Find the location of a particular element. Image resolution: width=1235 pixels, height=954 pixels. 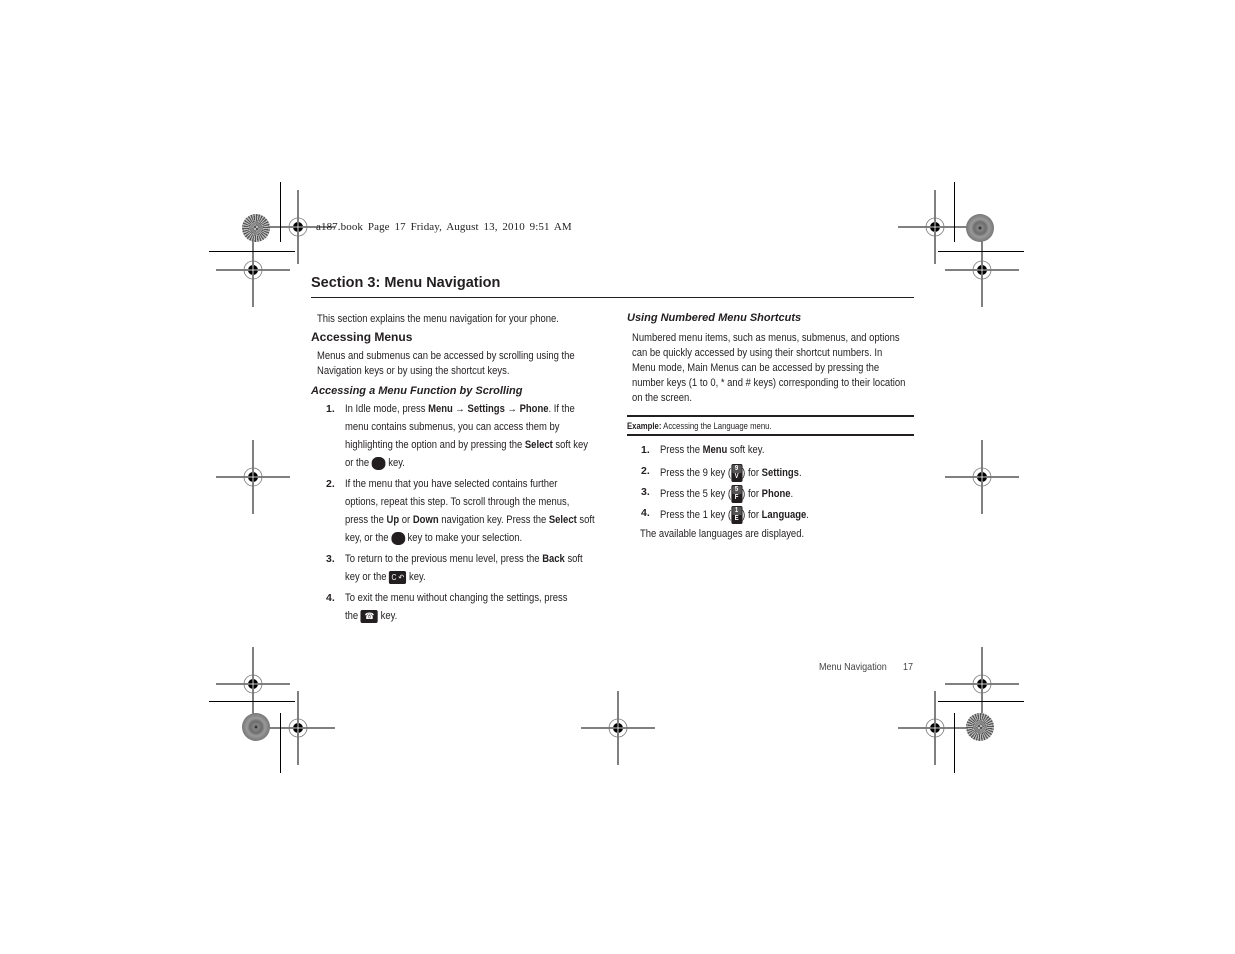

text: In Idle mode, press is located at coordinates (387, 409).